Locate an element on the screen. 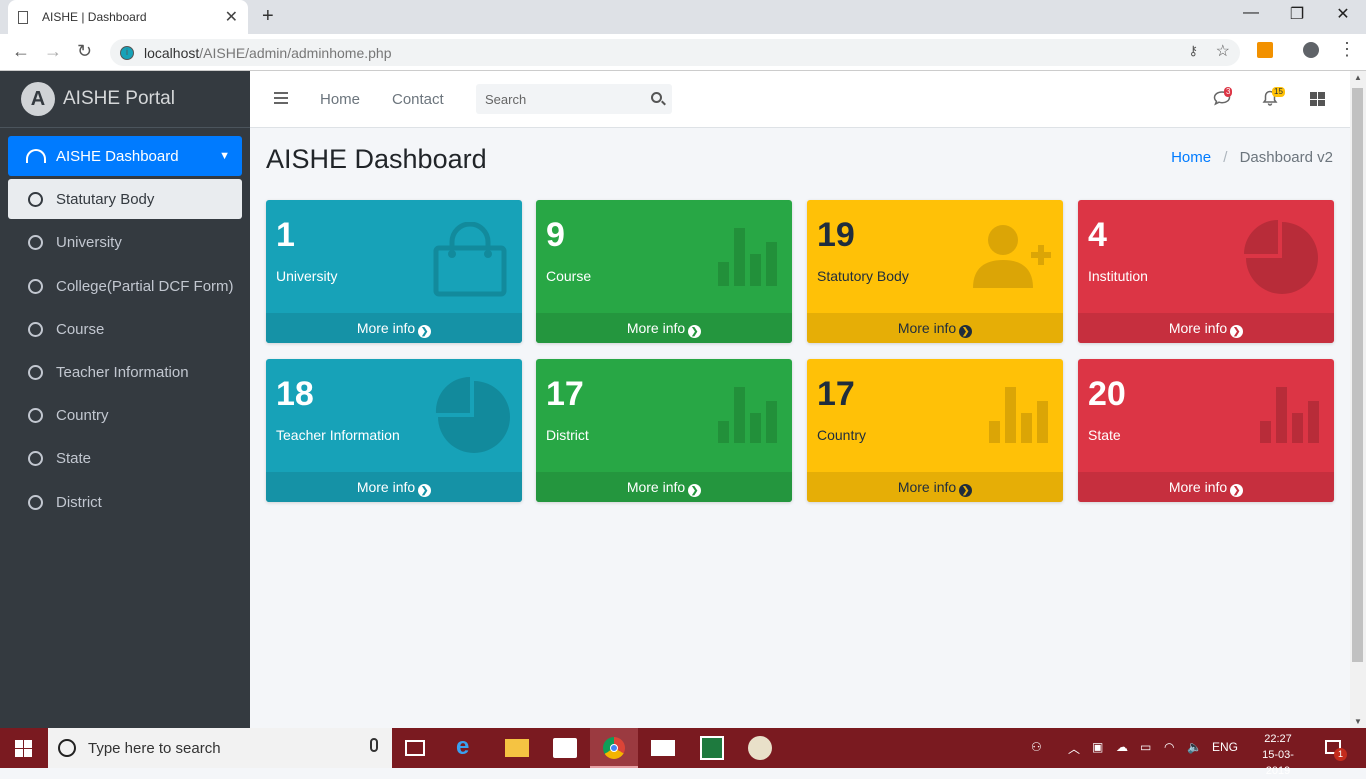  stat-box-district: 17 District More info ❯ is located at coordinates (664, 430).